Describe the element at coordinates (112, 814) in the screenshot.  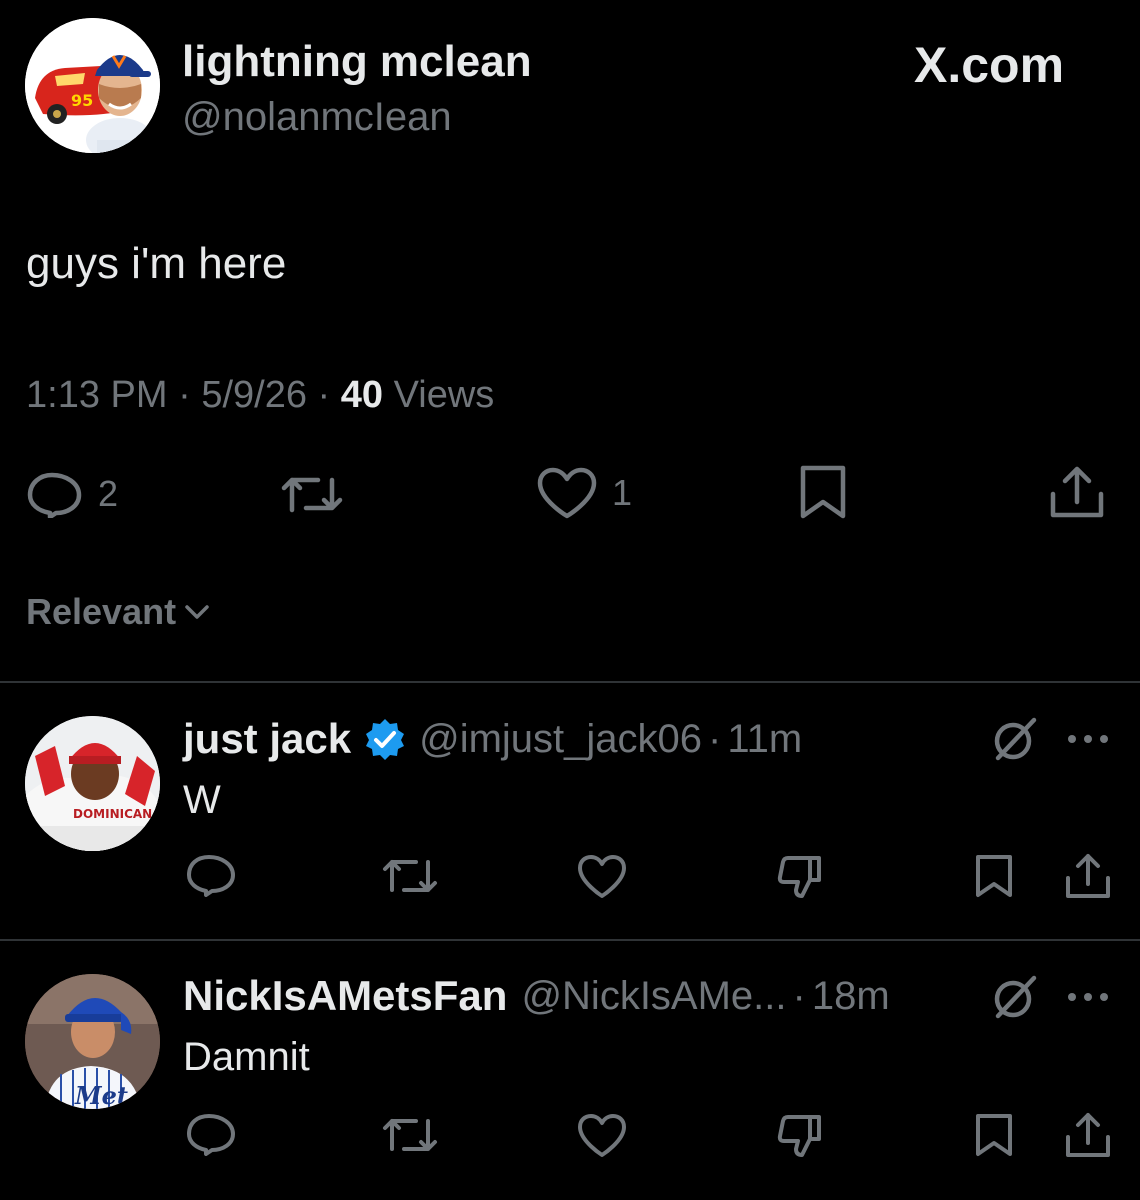
I see `svg-text: DOMINICAN` at that location.